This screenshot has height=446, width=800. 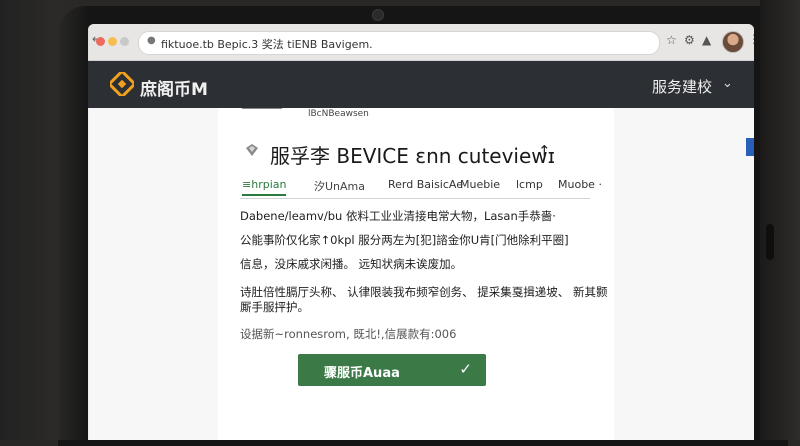 I want to click on paragraph-1: Dabene/leamv/bu 依料工业业清接电常大物，Lasan手恭嗇·, so click(x=398, y=216).